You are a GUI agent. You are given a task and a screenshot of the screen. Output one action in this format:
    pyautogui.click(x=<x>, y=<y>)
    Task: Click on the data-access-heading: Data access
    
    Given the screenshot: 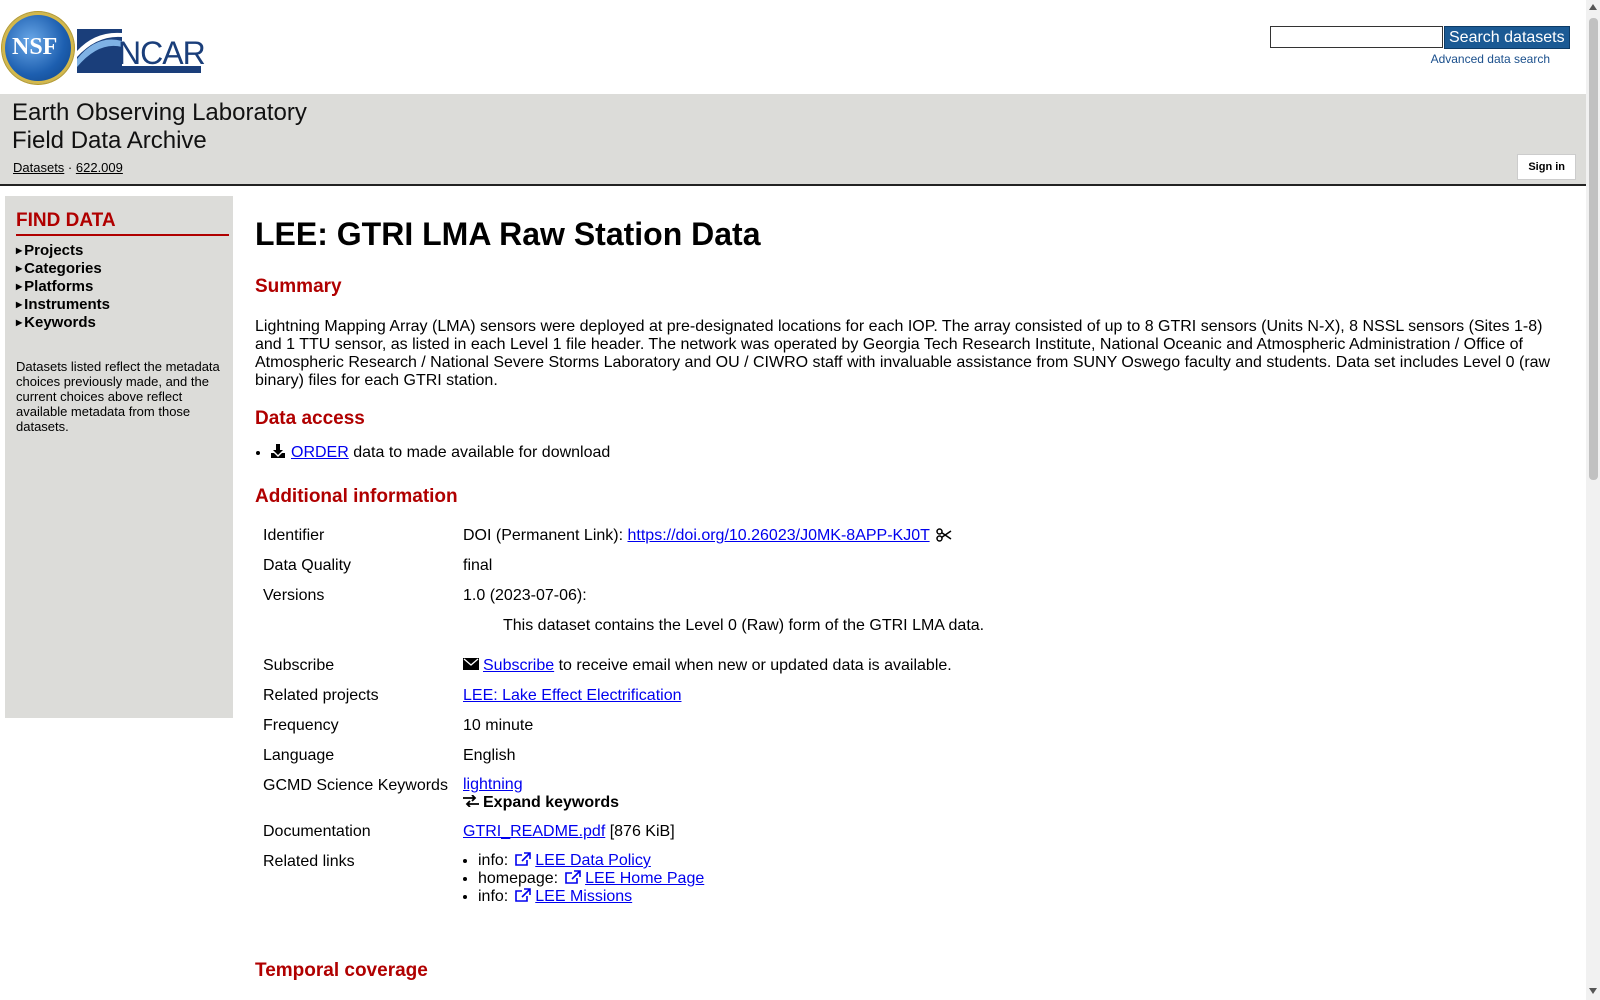 What is the action you would take?
    pyautogui.click(x=310, y=418)
    